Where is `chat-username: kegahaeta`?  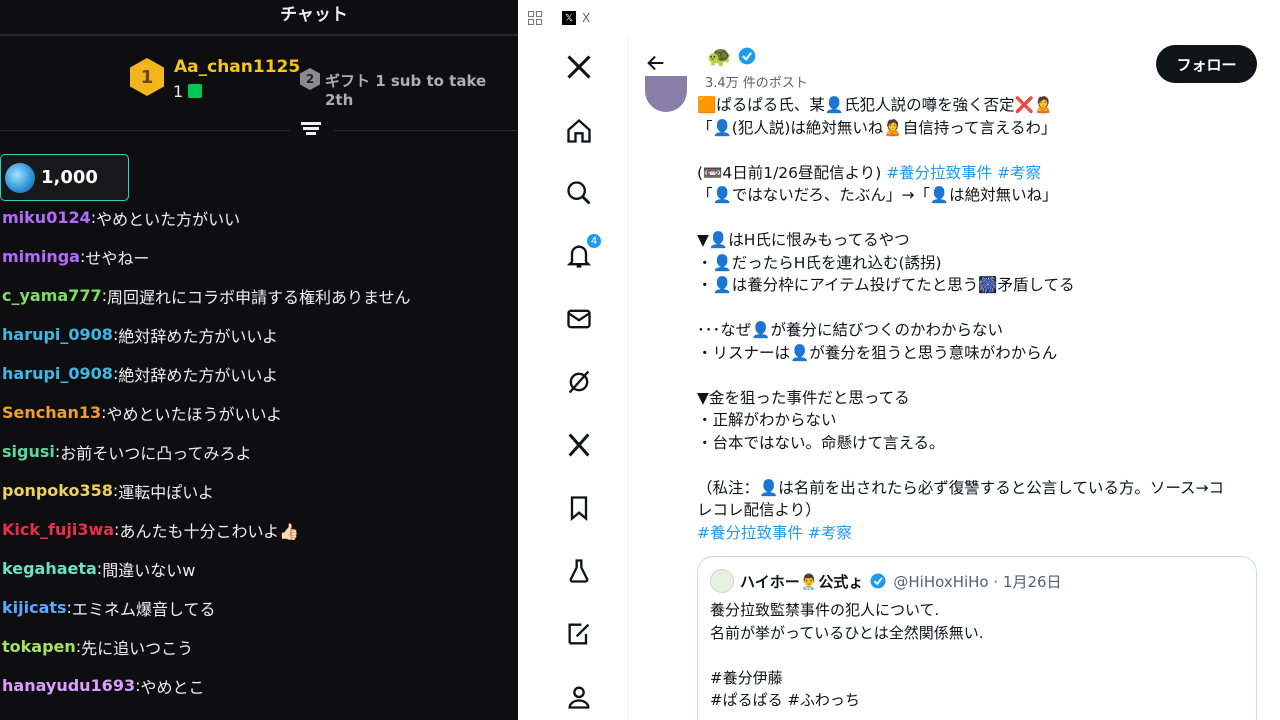 chat-username: kegahaeta is located at coordinates (49, 568).